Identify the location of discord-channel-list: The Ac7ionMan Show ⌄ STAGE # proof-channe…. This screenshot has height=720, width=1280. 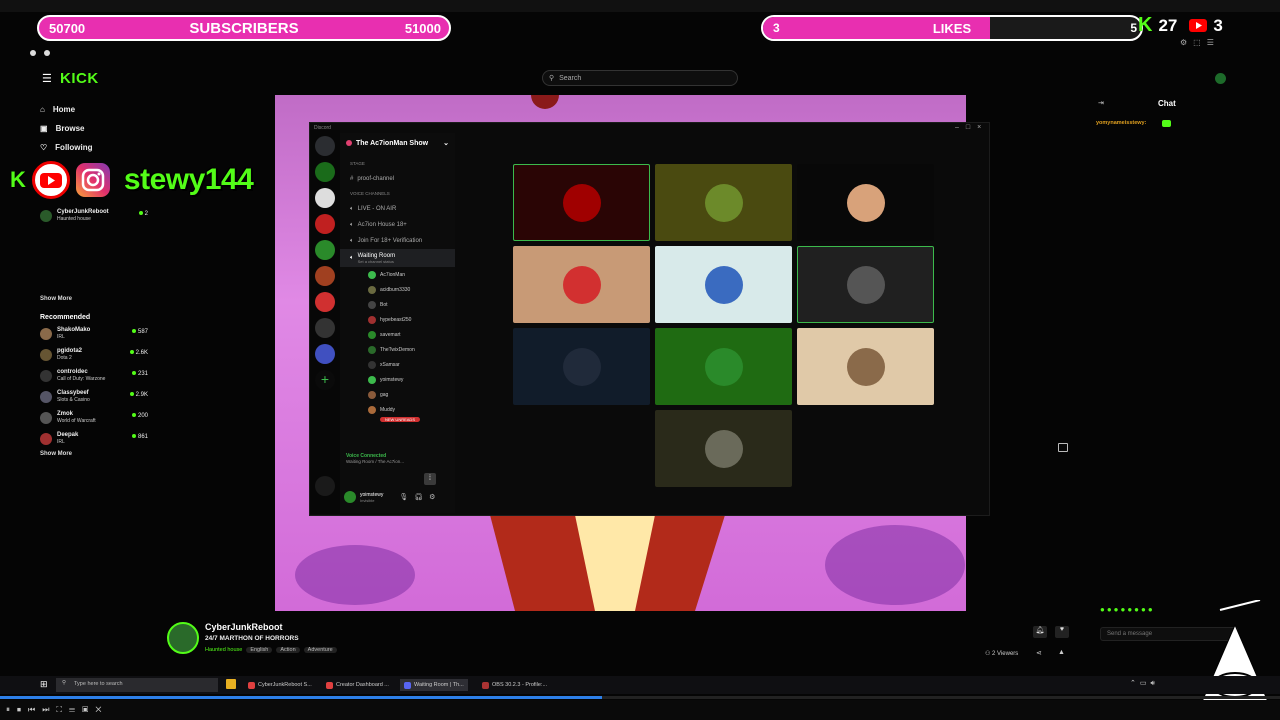
(397, 323).